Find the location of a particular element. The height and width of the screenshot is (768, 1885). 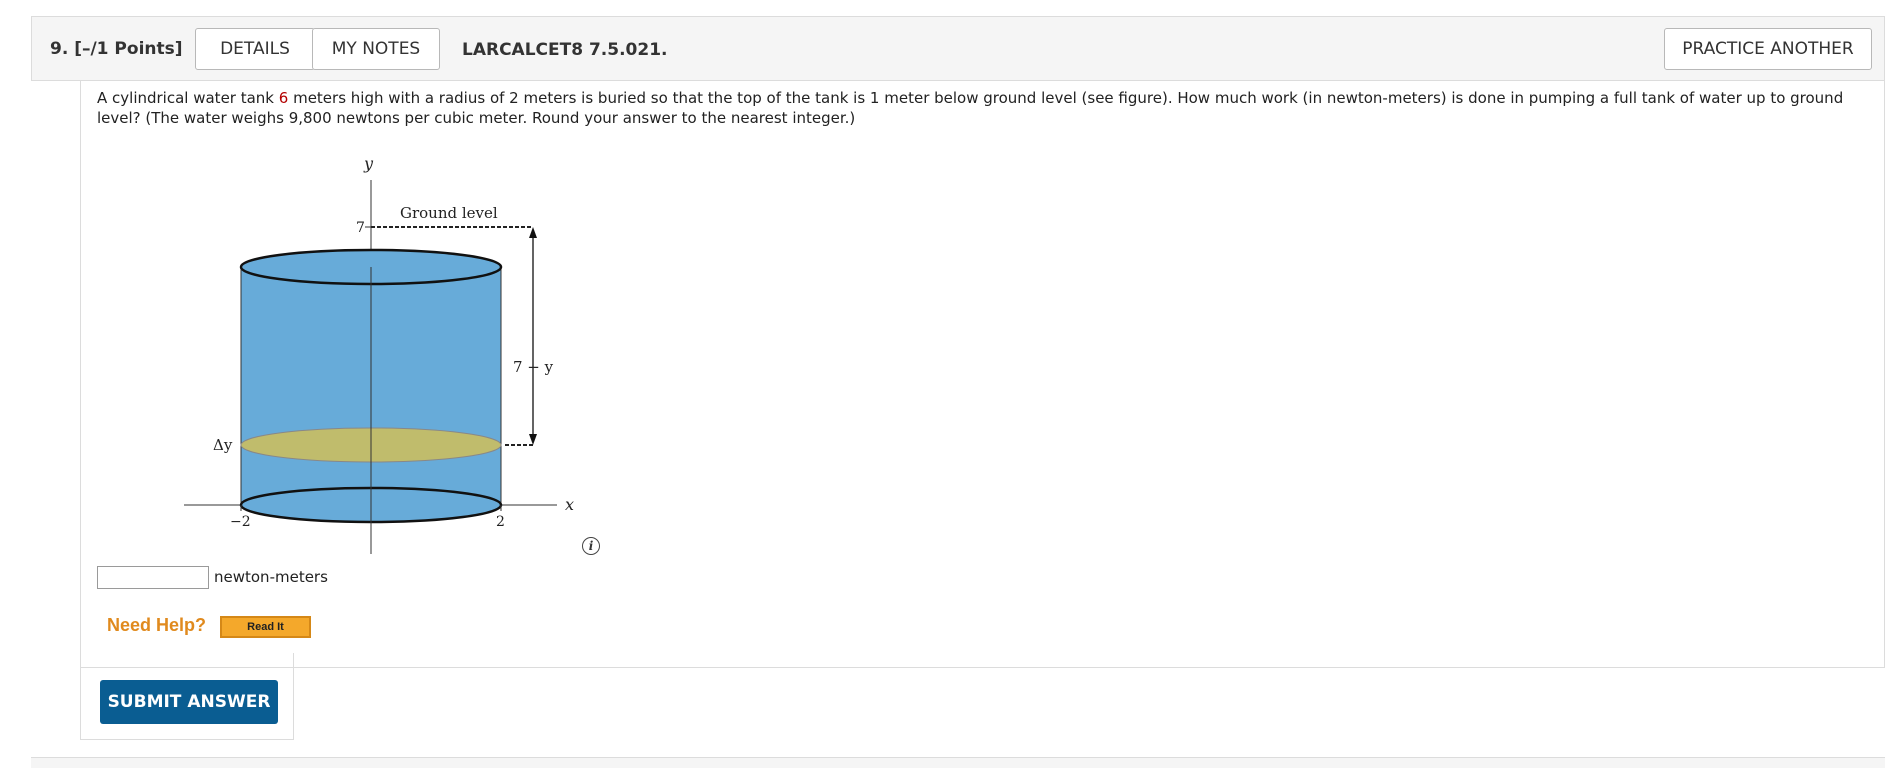

tank-figure: y x Ground level 7 7 − y Δy −2 2 is located at coordinates (379, 354).